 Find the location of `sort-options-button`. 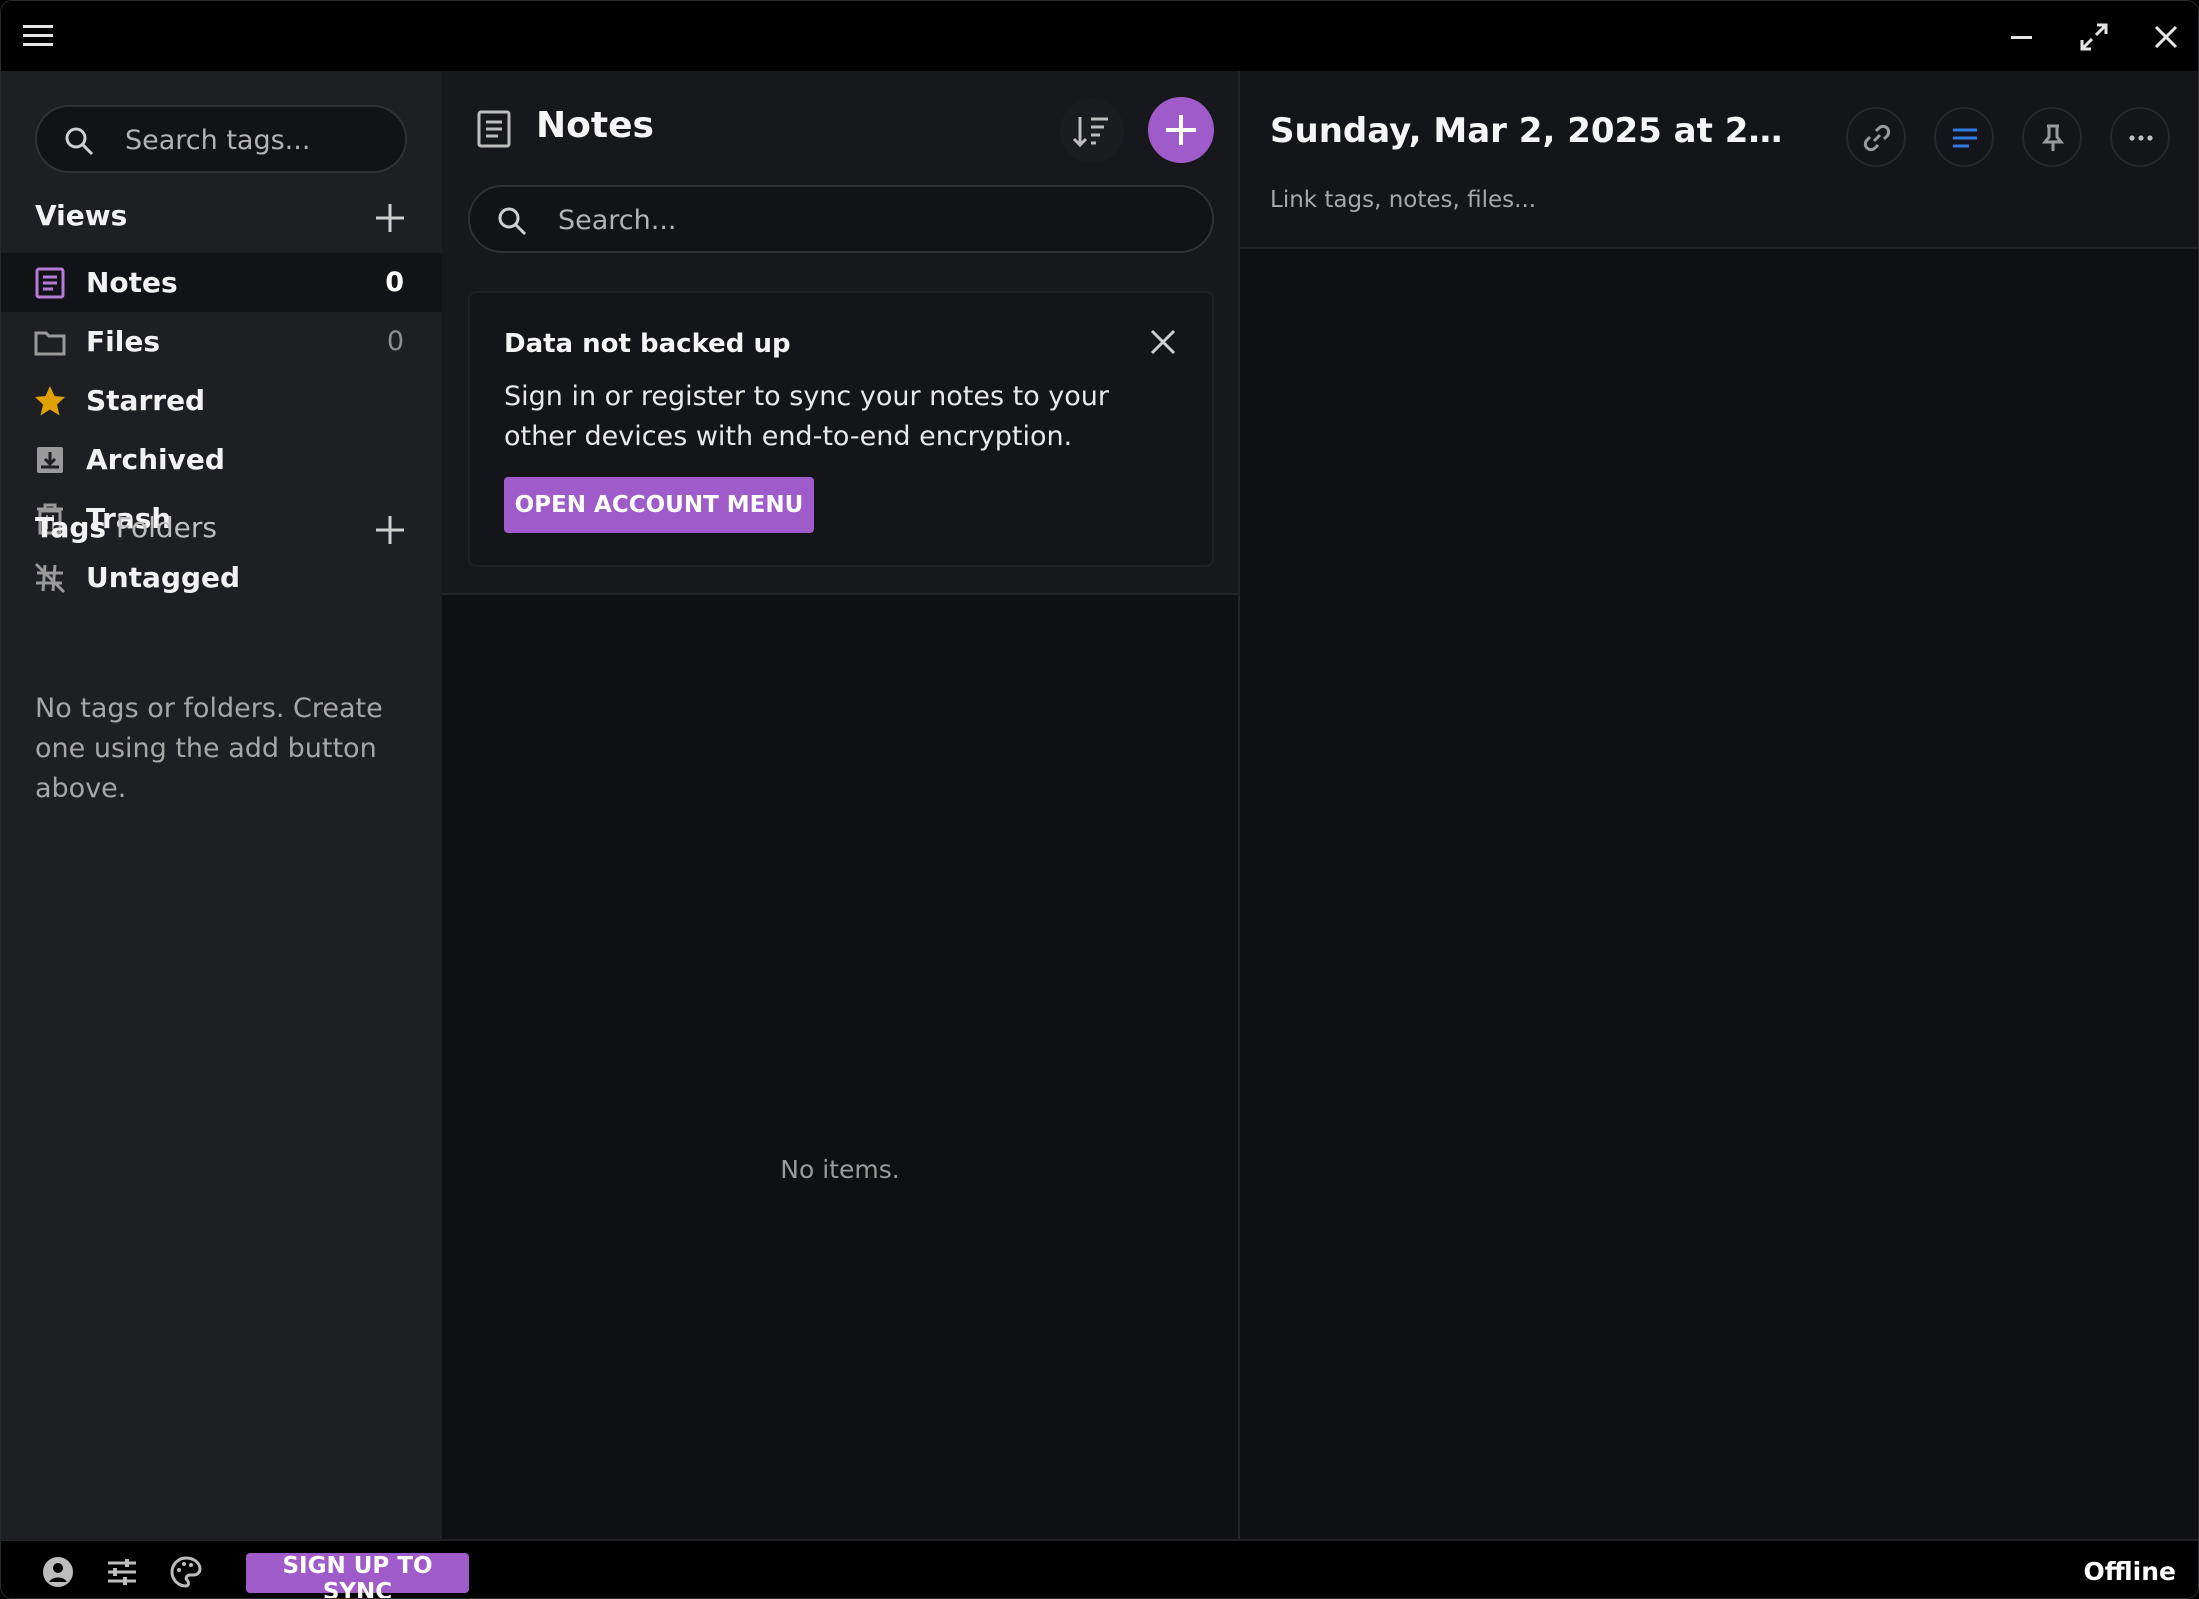

sort-options-button is located at coordinates (1092, 131).